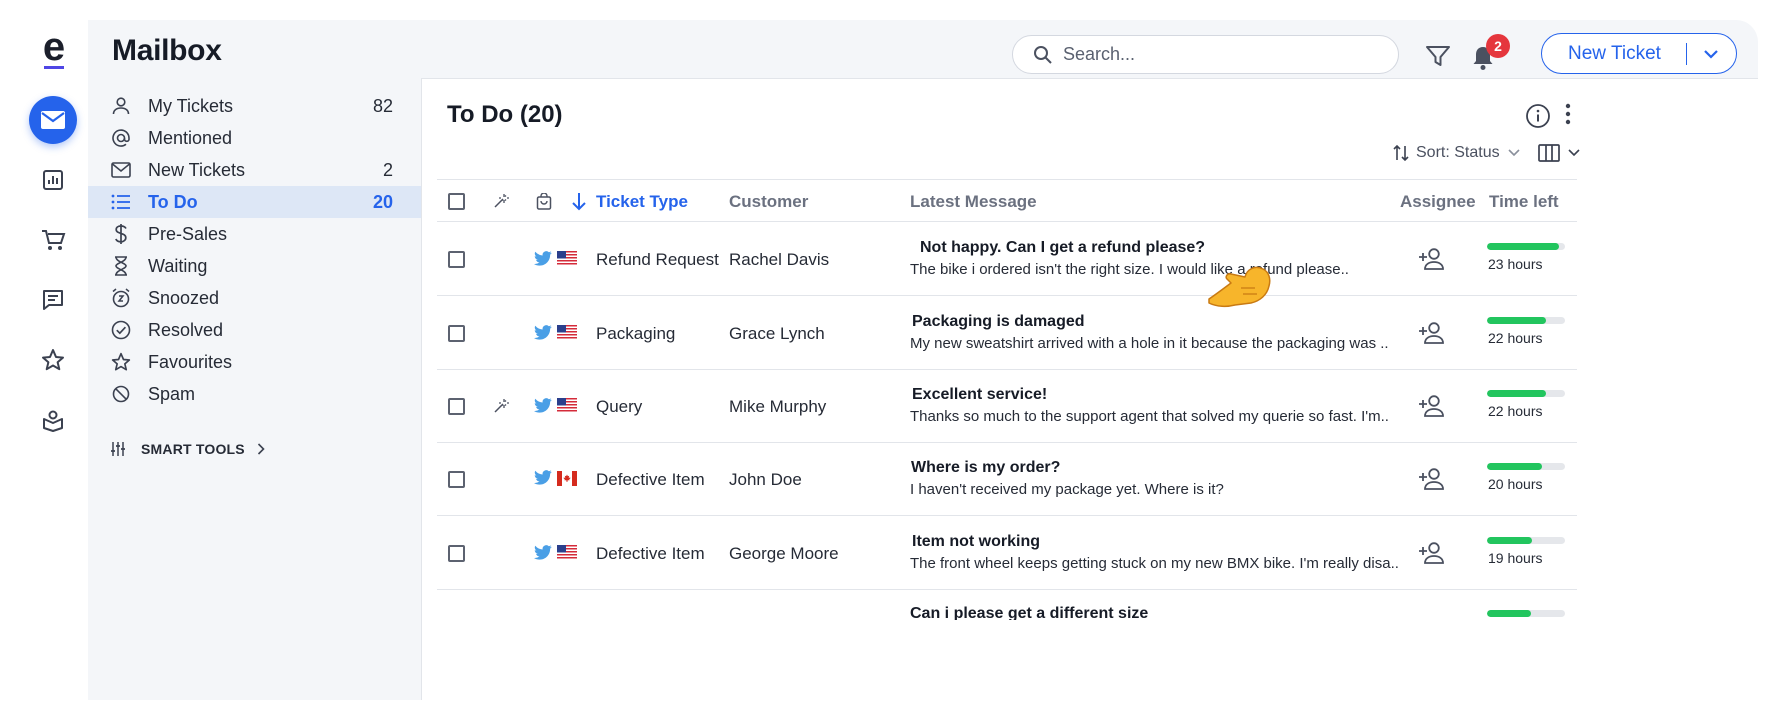 The width and height of the screenshot is (1768, 714). What do you see at coordinates (642, 202) in the screenshot?
I see `column-ticket-type: Ticket Type` at bounding box center [642, 202].